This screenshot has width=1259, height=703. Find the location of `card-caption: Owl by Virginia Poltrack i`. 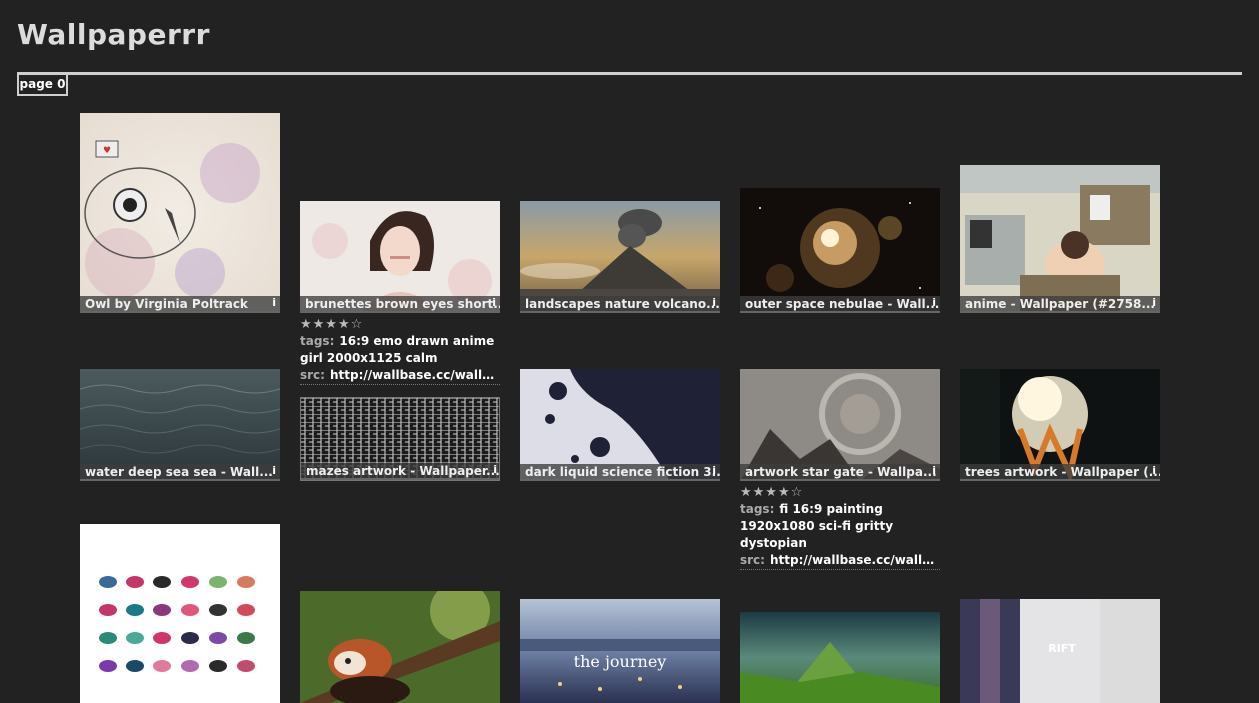

card-caption: Owl by Virginia Poltrack i is located at coordinates (180, 304).